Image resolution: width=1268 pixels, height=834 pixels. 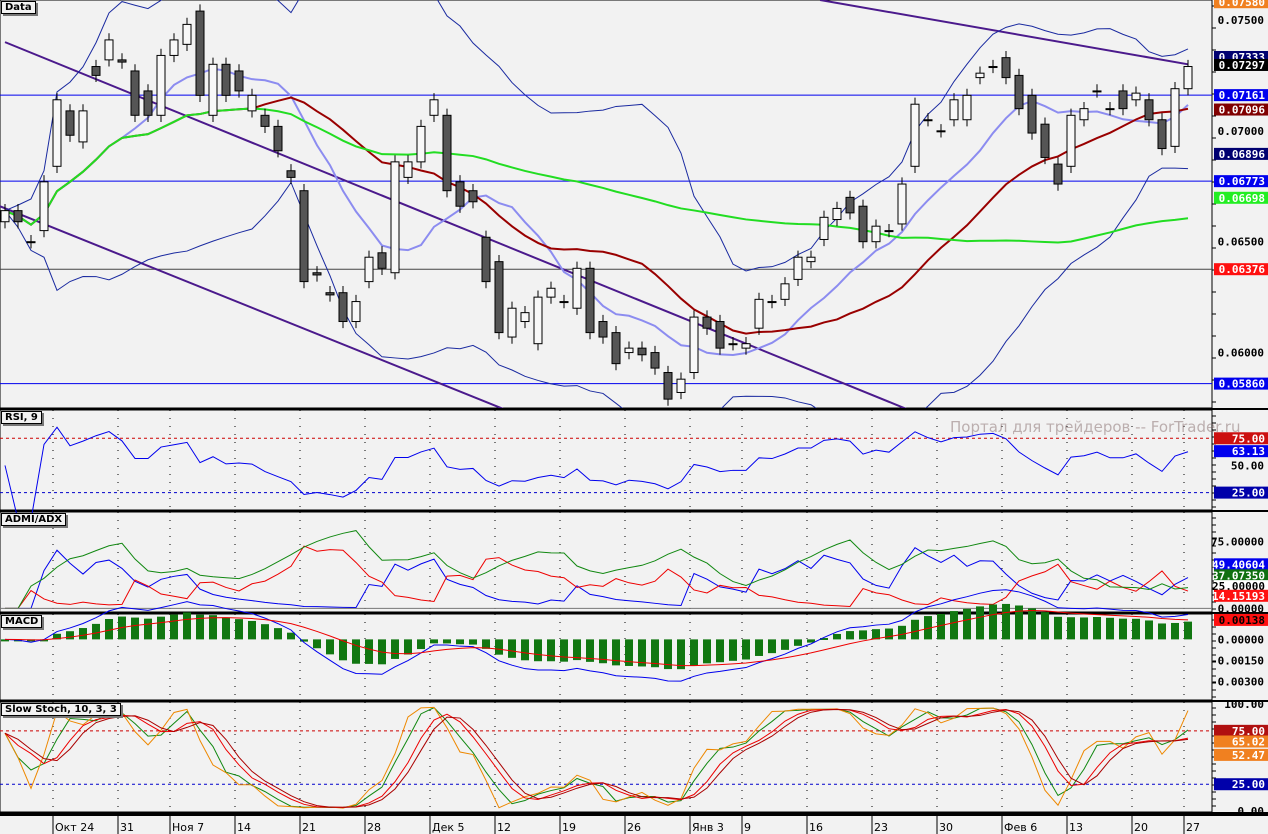 What do you see at coordinates (1076, 827) in the screenshot?
I see `date-label: 13` at bounding box center [1076, 827].